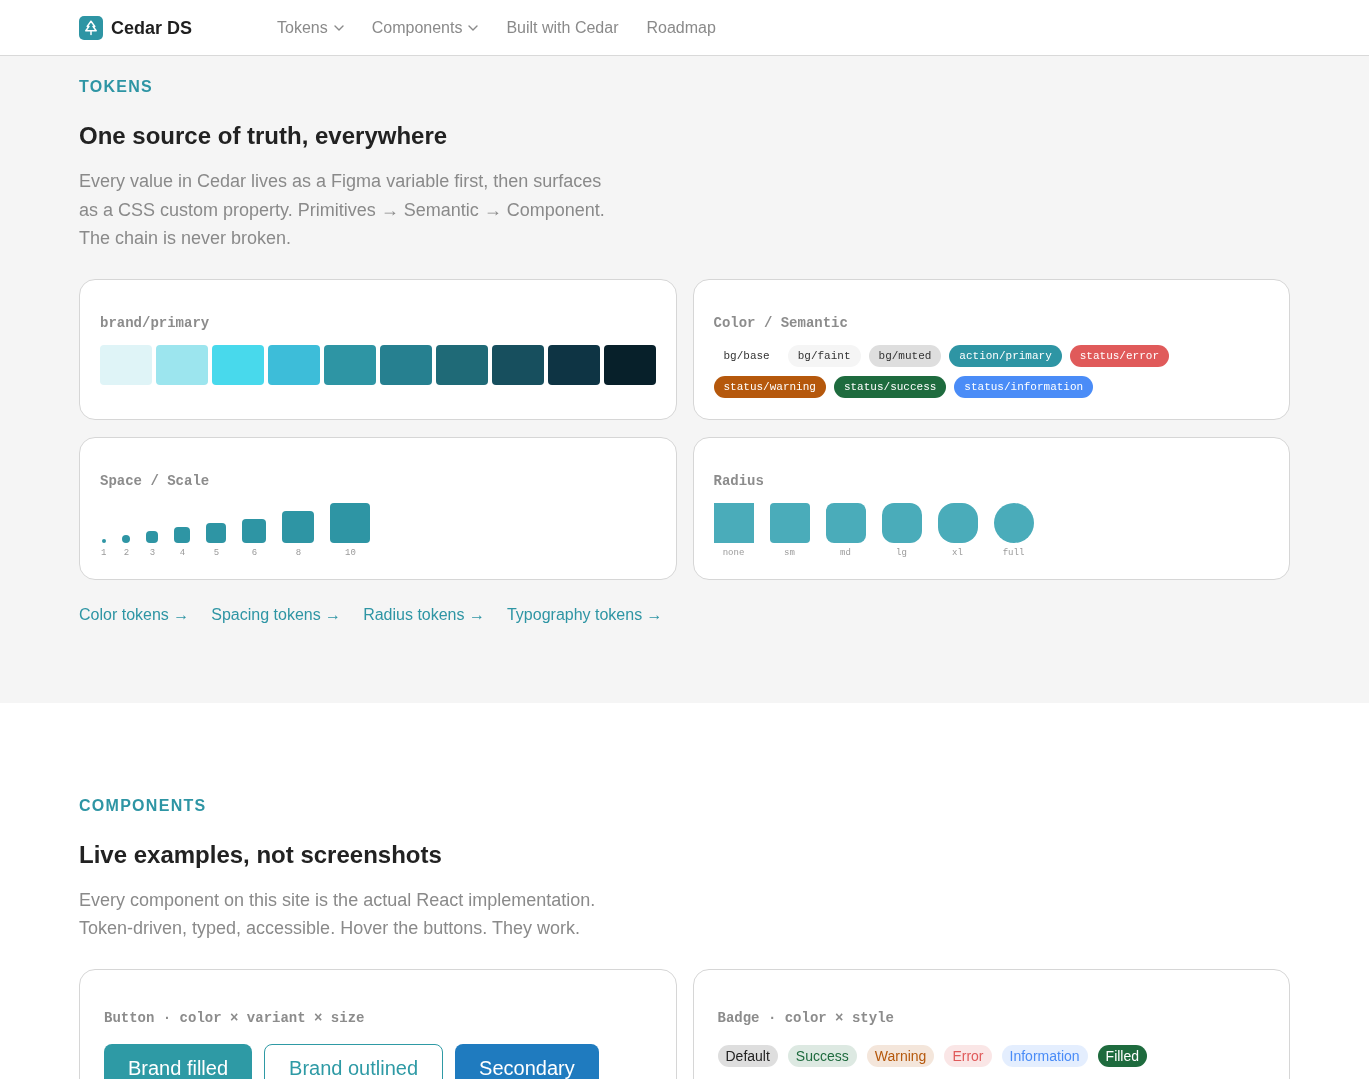  I want to click on section-heading: Live examples, not screenshots, so click(261, 854).